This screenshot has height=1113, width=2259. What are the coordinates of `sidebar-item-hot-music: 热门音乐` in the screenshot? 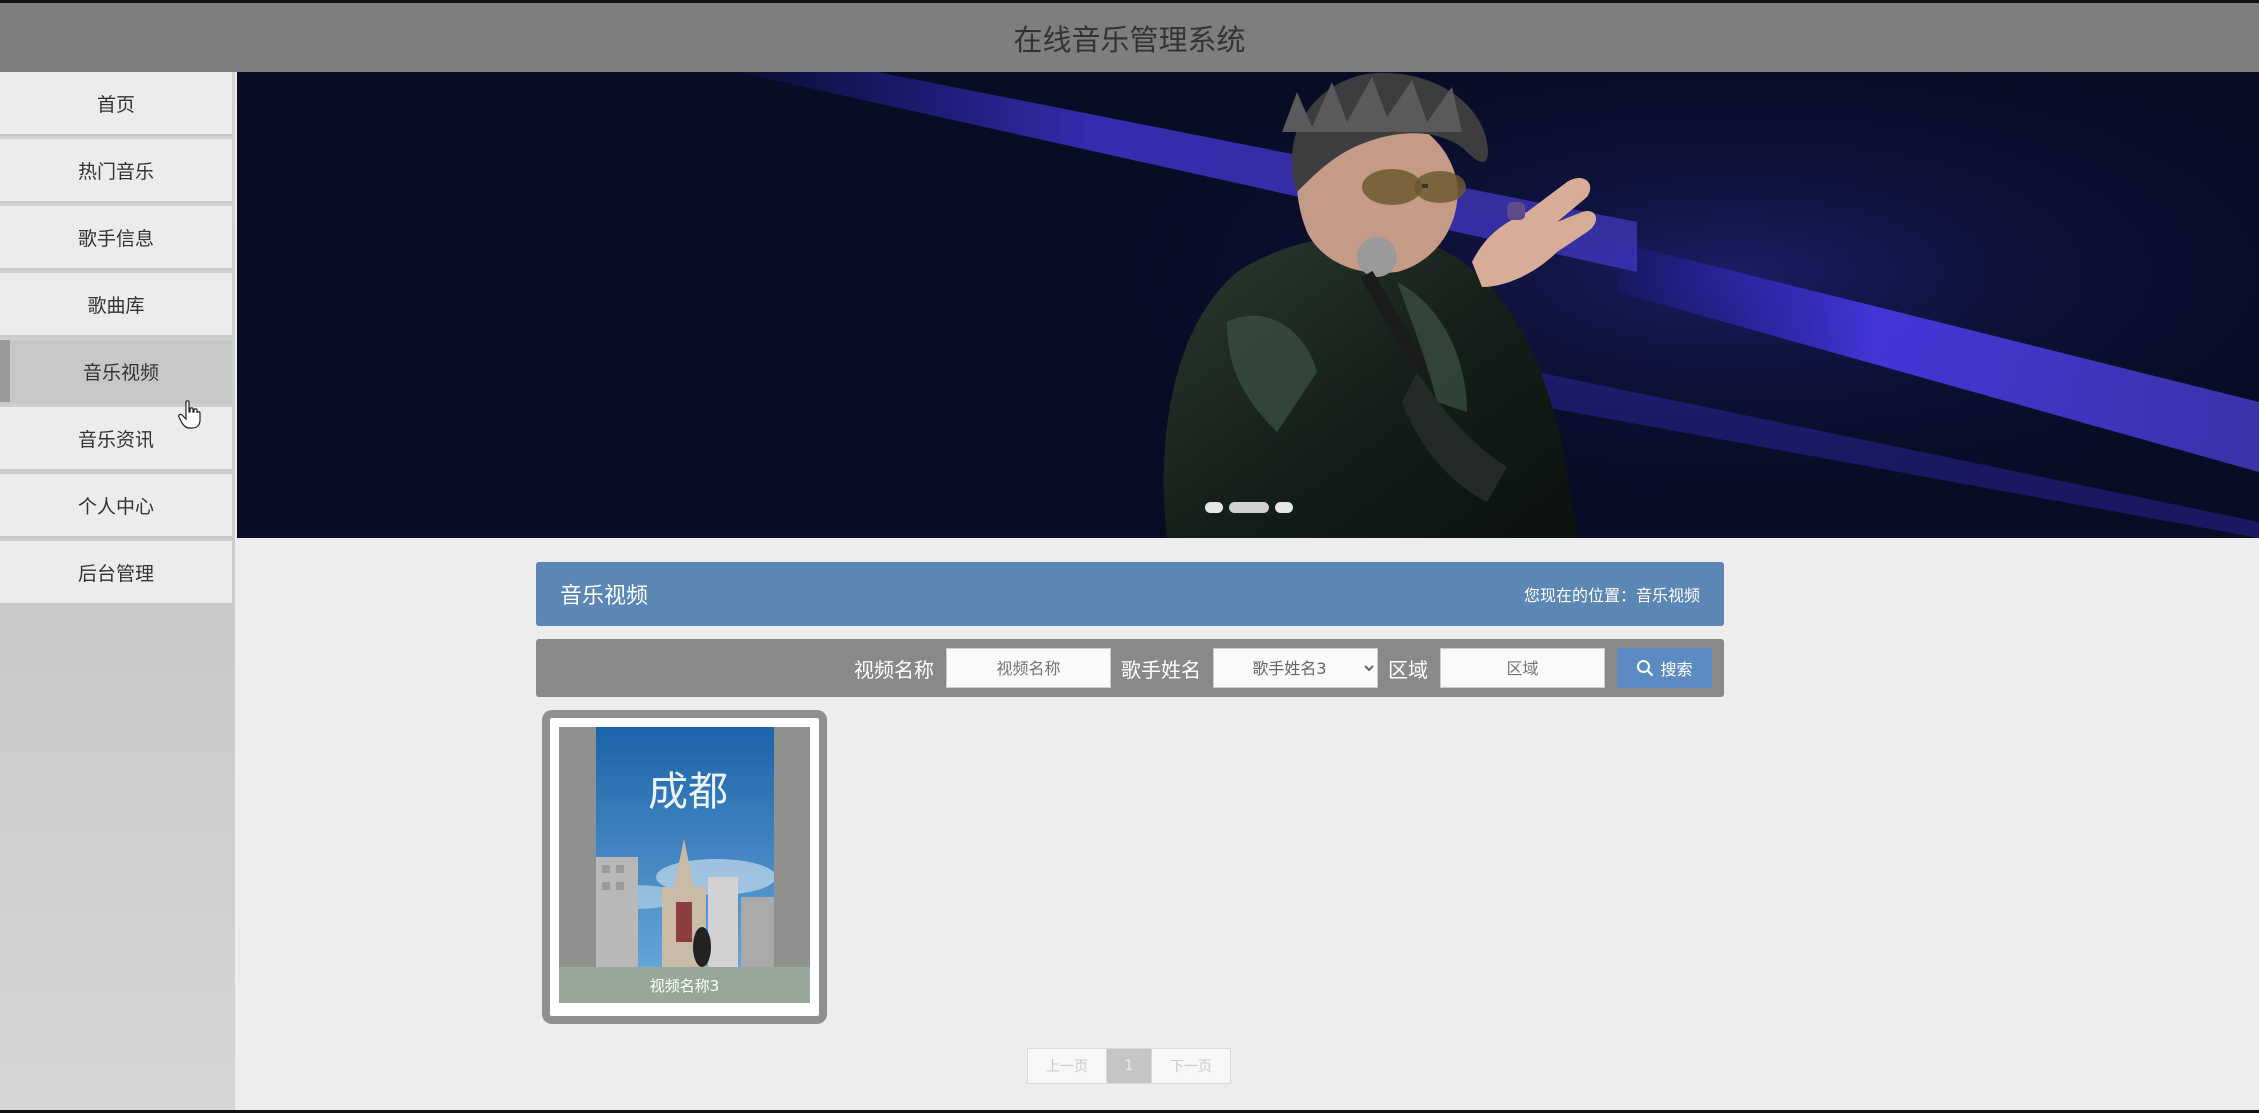 It's located at (116, 171).